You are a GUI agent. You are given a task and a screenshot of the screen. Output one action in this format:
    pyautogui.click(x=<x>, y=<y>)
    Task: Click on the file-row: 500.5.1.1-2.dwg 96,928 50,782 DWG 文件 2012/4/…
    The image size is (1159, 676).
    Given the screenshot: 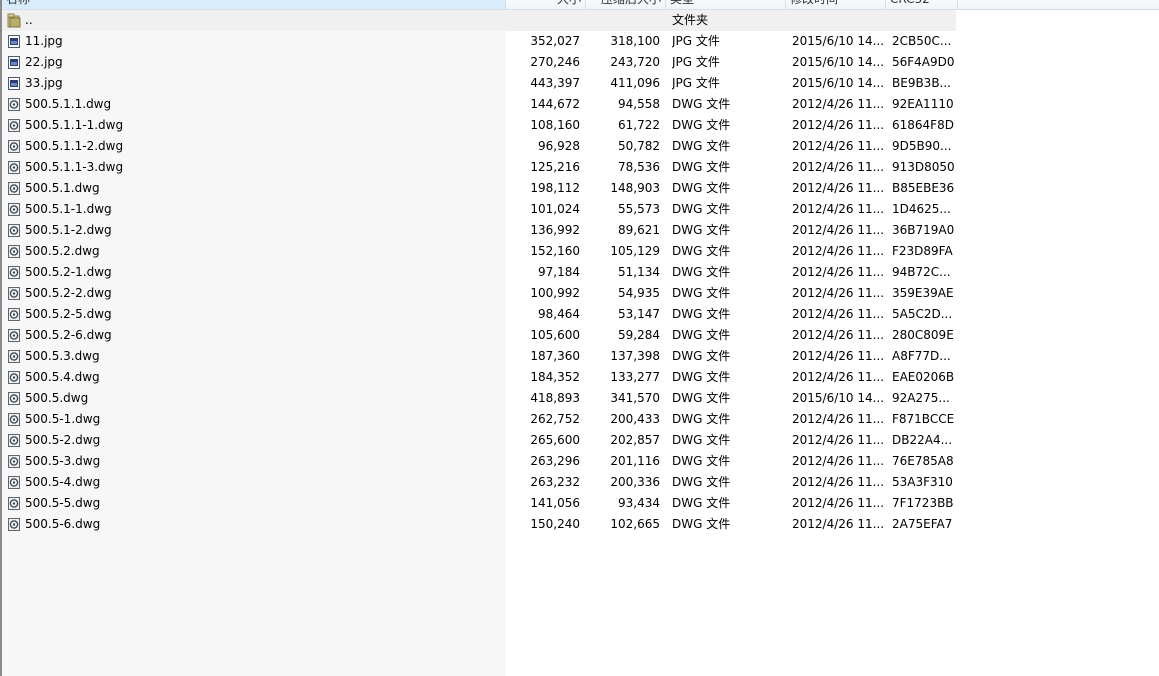 What is the action you would take?
    pyautogui.click(x=479, y=146)
    